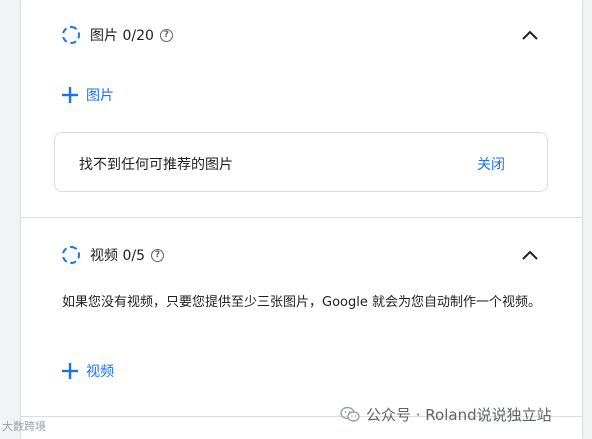 The image size is (592, 439). Describe the element at coordinates (491, 164) in the screenshot. I see `notice-close-button: 关闭` at that location.